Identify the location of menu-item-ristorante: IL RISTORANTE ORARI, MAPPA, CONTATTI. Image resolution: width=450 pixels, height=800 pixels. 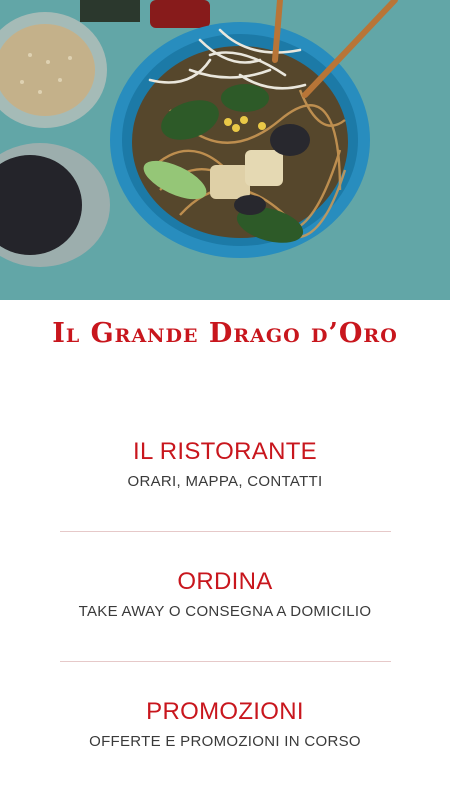
(225, 465).